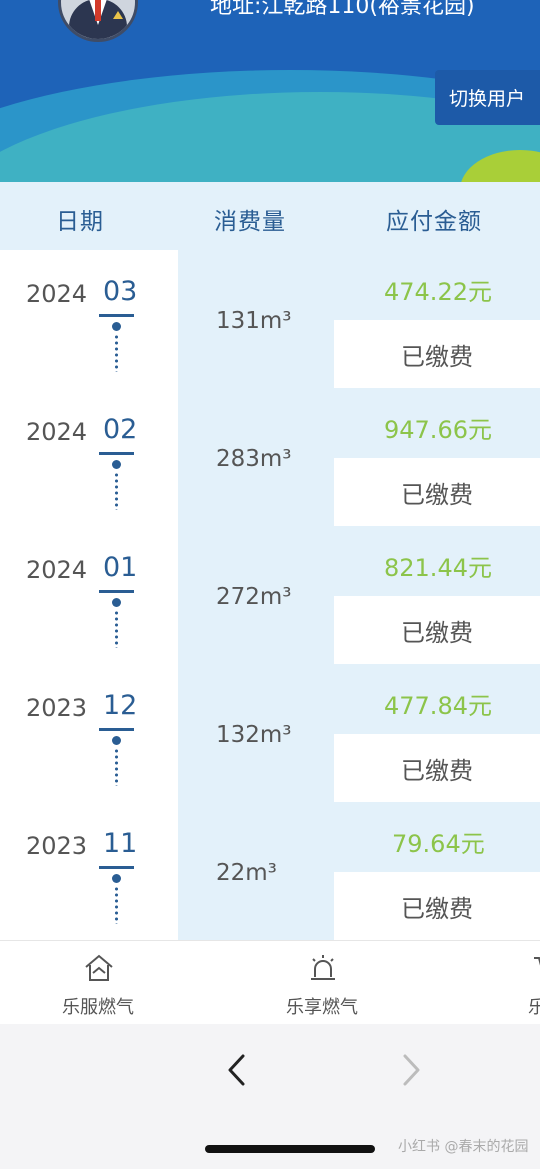 The height and width of the screenshot is (1169, 540). What do you see at coordinates (98, 983) in the screenshot?
I see `nav-item-service: 乐服燃气` at bounding box center [98, 983].